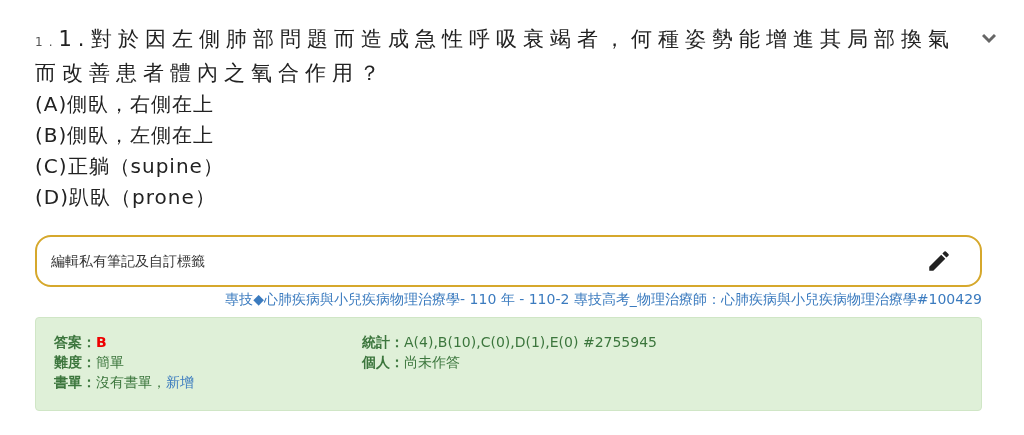  Describe the element at coordinates (101, 342) in the screenshot. I see `answer-value: B` at that location.